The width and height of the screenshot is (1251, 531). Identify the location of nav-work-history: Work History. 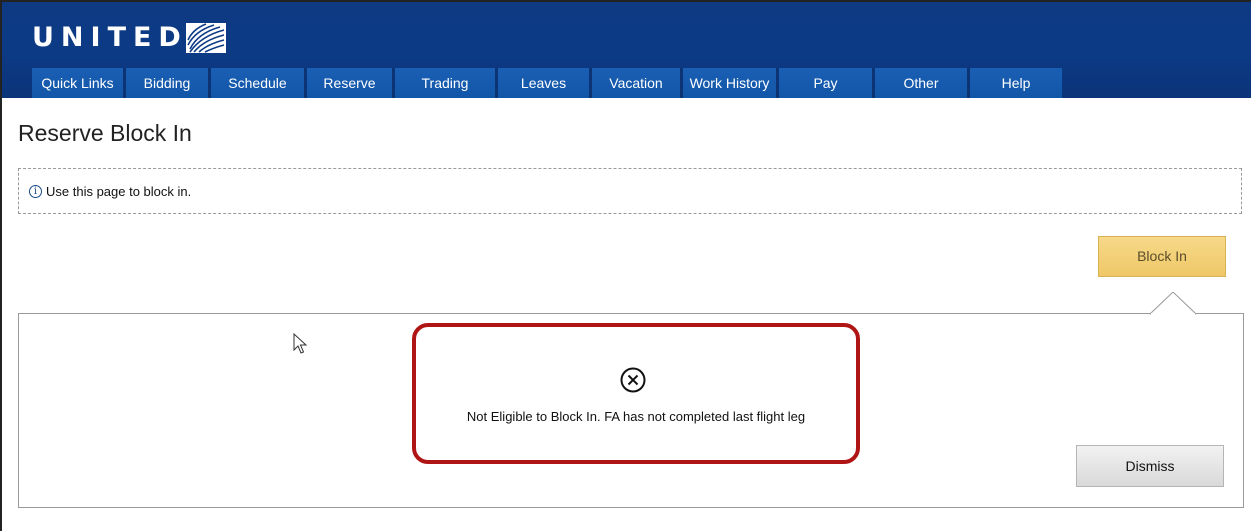
(731, 83).